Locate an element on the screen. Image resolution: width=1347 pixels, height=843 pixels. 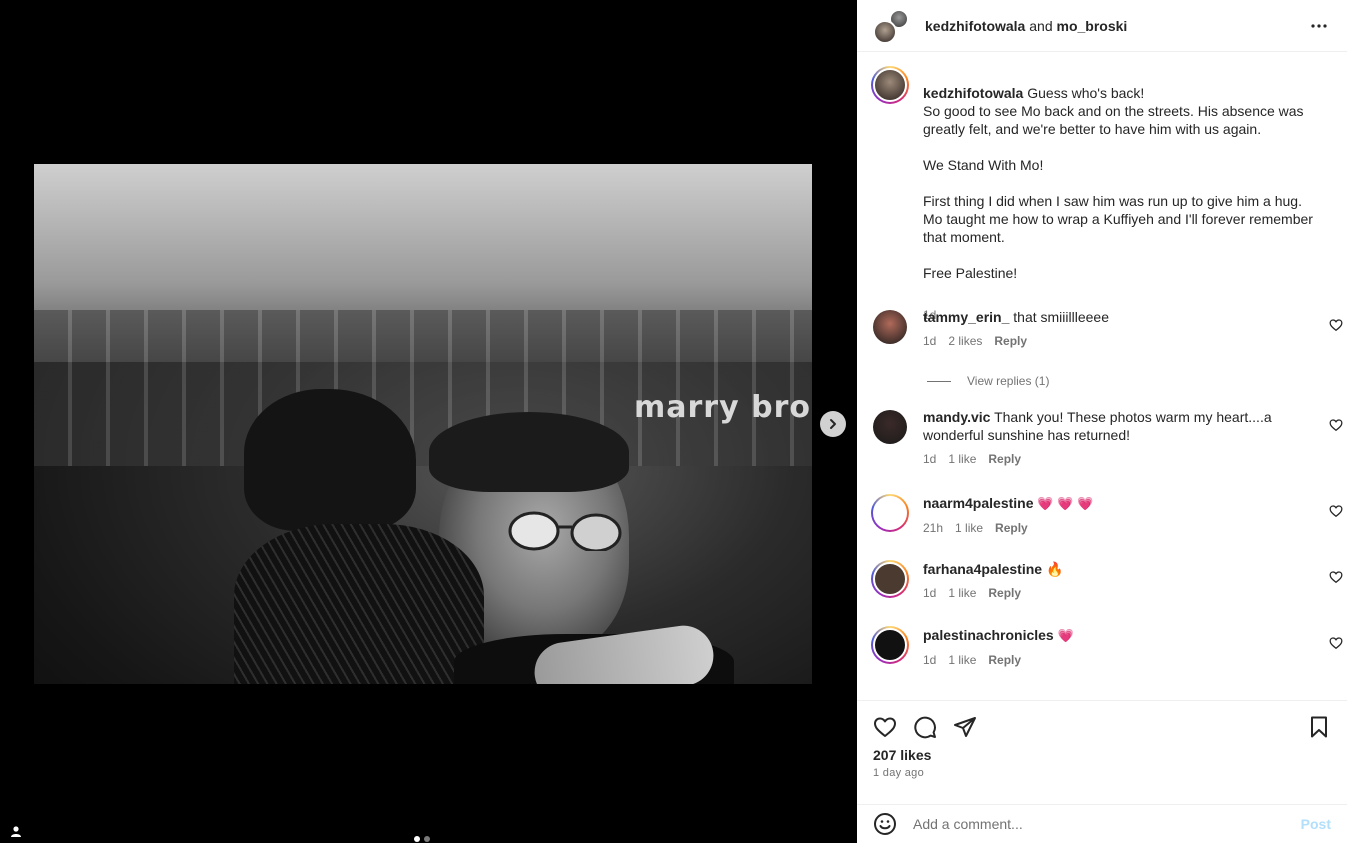
chevron-right-icon is located at coordinates (833, 424).